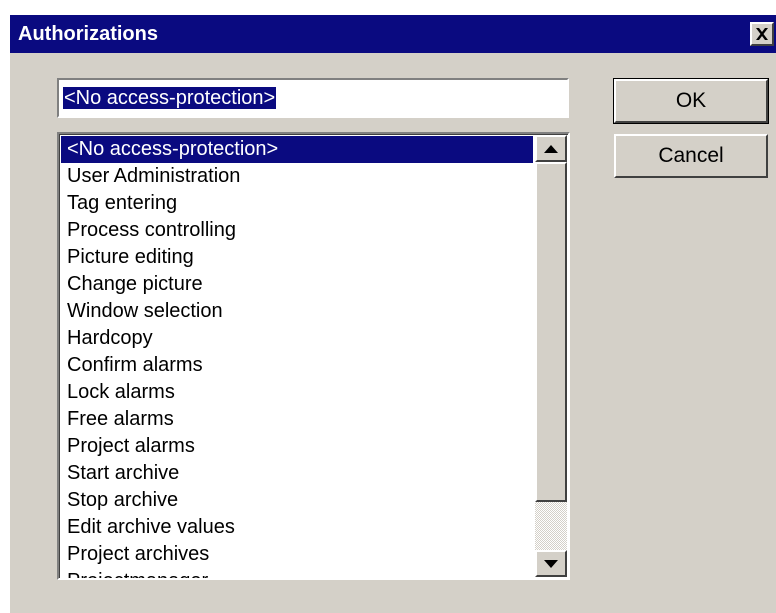 The height and width of the screenshot is (613, 776). I want to click on vertical-scrollbar, so click(551, 356).